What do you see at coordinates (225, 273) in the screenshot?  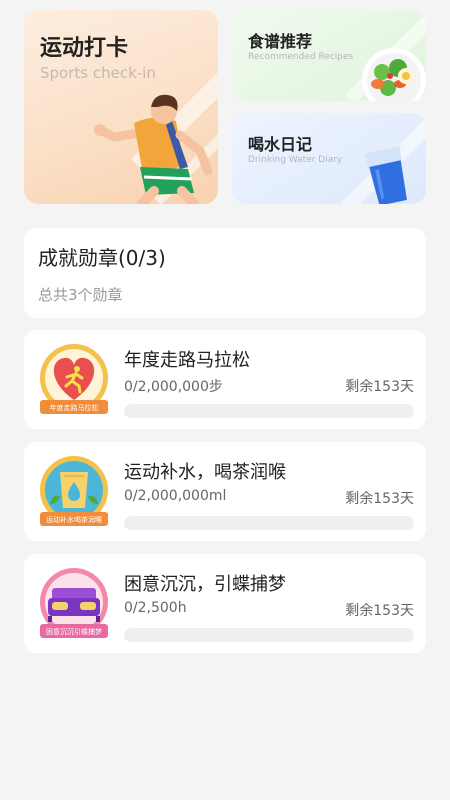 I see `achievement-summary: 成就勋章(0/3) 总共3个勋章` at bounding box center [225, 273].